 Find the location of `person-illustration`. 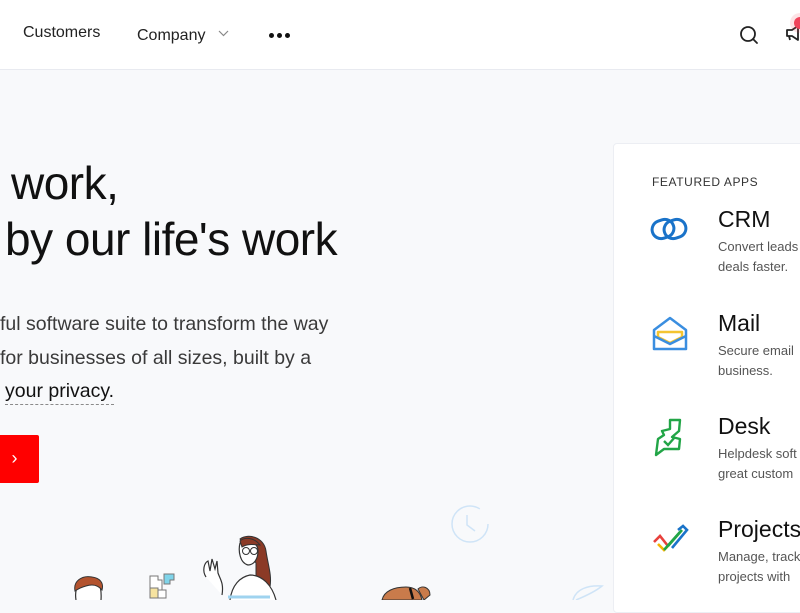

person-illustration is located at coordinates (88, 588).